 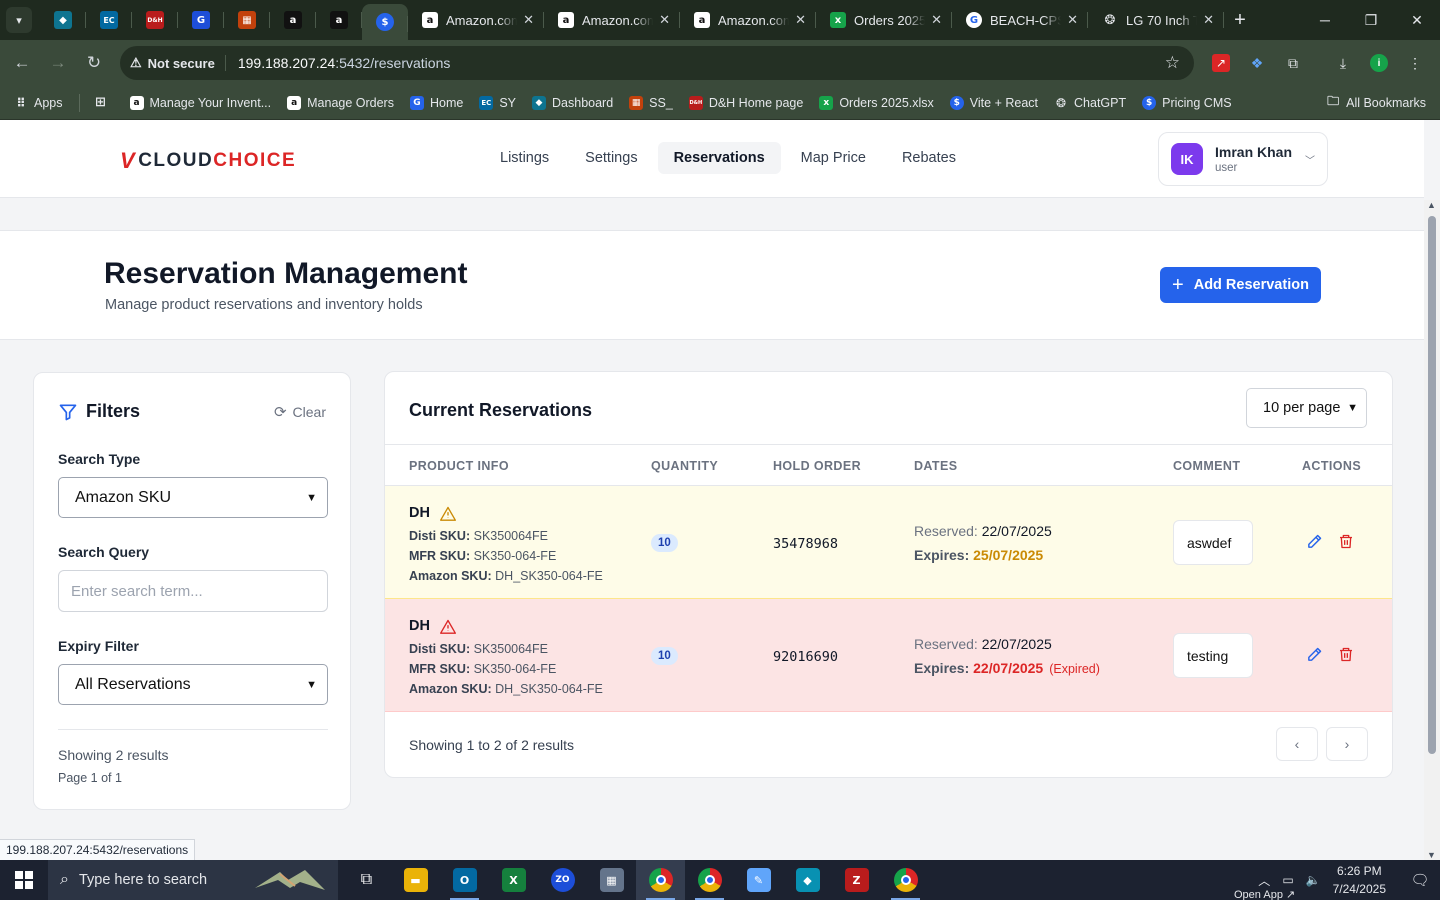 I want to click on scroll-up-icon: ▲, so click(x=1431, y=205).